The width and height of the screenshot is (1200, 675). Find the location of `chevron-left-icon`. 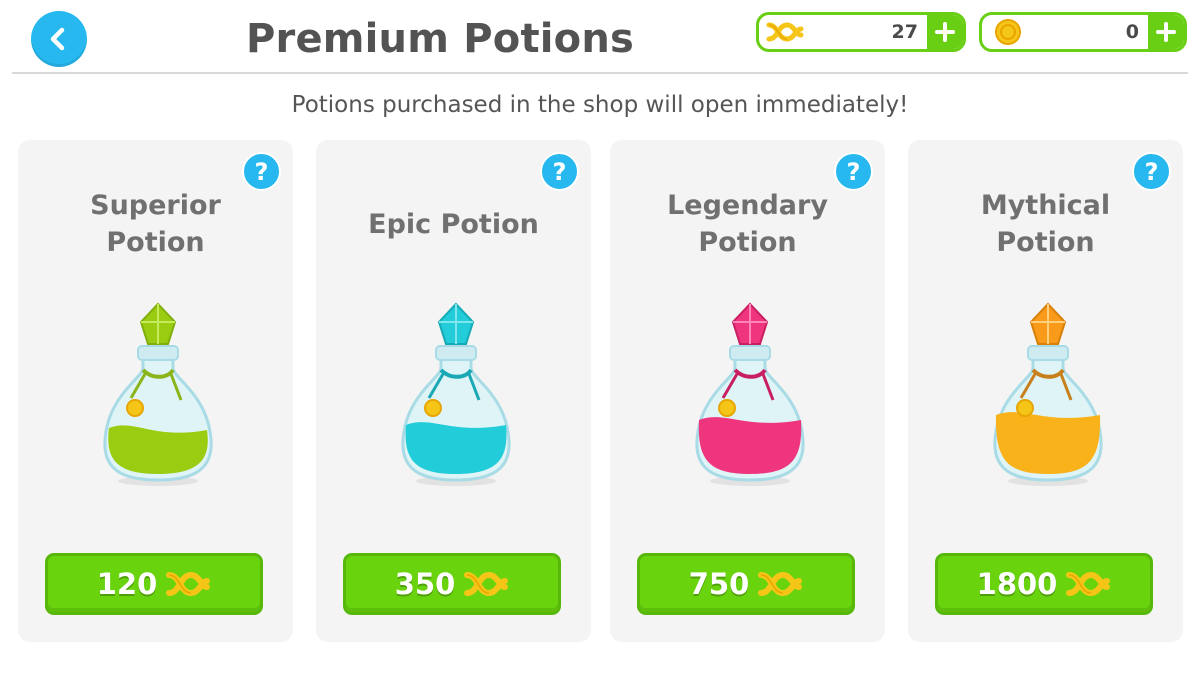

chevron-left-icon is located at coordinates (57, 39).